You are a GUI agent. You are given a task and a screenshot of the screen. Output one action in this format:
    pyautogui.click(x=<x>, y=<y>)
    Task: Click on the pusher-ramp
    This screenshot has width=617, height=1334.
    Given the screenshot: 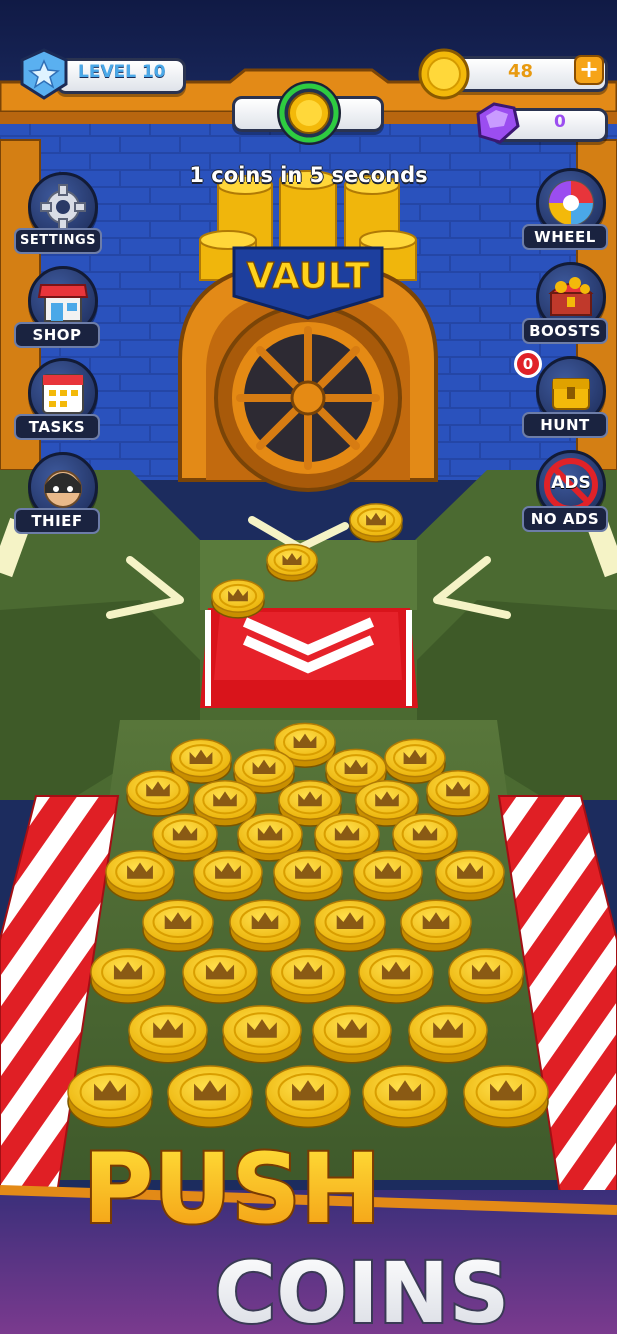 What is the action you would take?
    pyautogui.click(x=309, y=658)
    